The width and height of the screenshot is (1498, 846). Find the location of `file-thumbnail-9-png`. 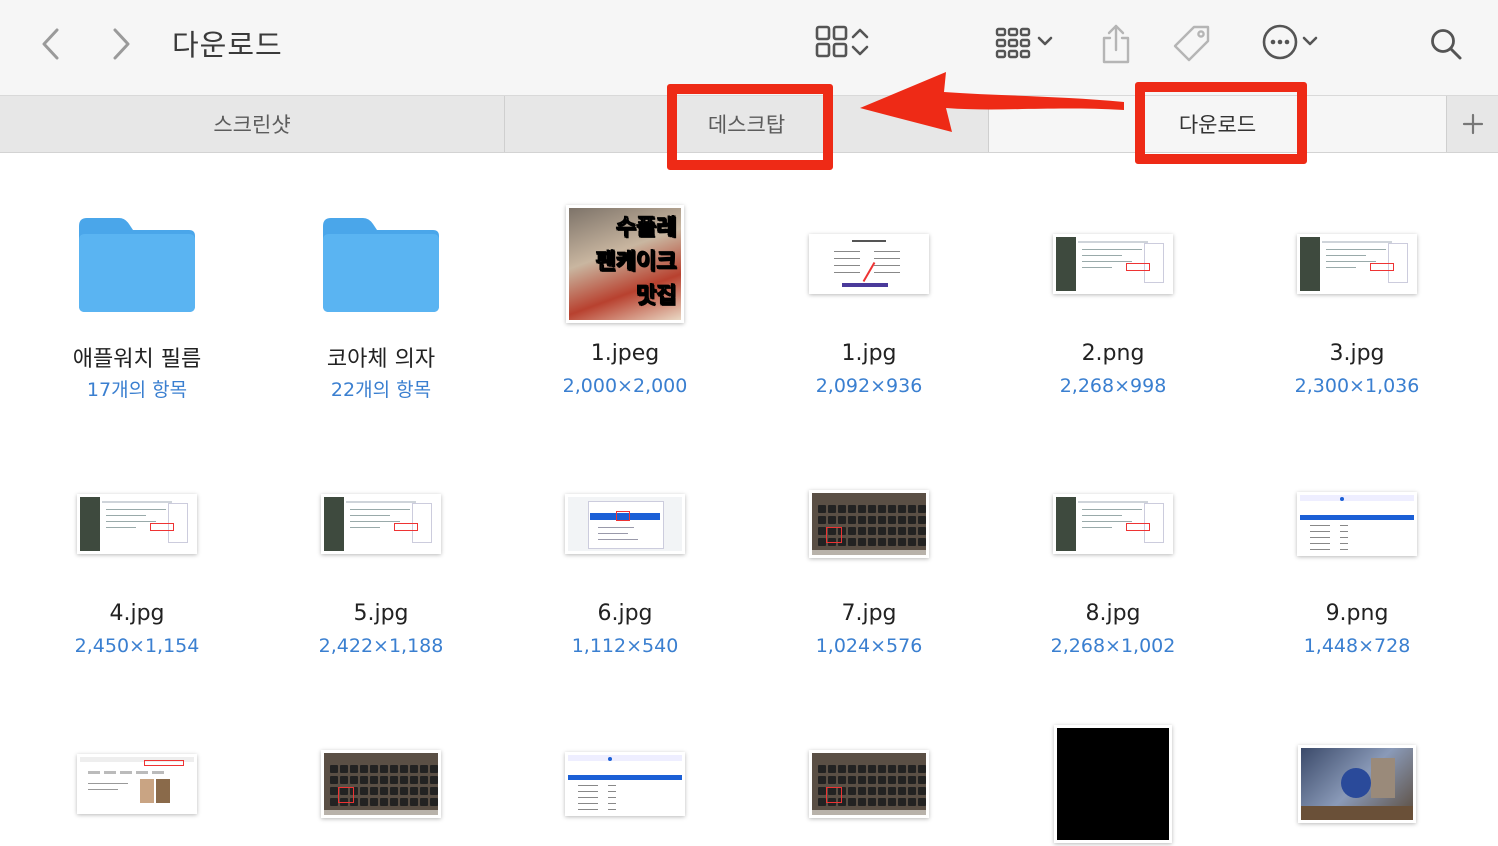

file-thumbnail-9-png is located at coordinates (1357, 524).